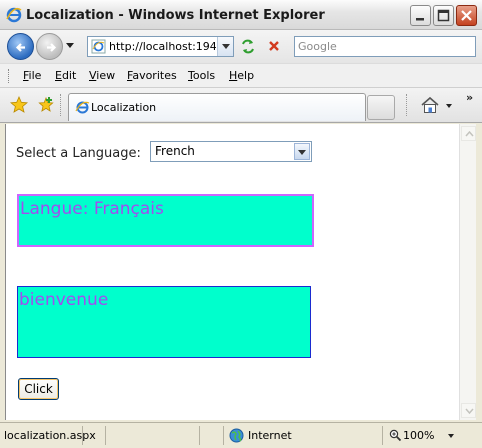 Image resolution: width=482 pixels, height=448 pixels. Describe the element at coordinates (418, 435) in the screenshot. I see `zoom-level: 100%` at that location.